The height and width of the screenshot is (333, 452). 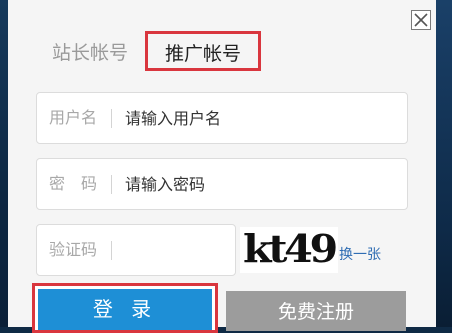 I want to click on page-backdrop-left, so click(x=4, y=163).